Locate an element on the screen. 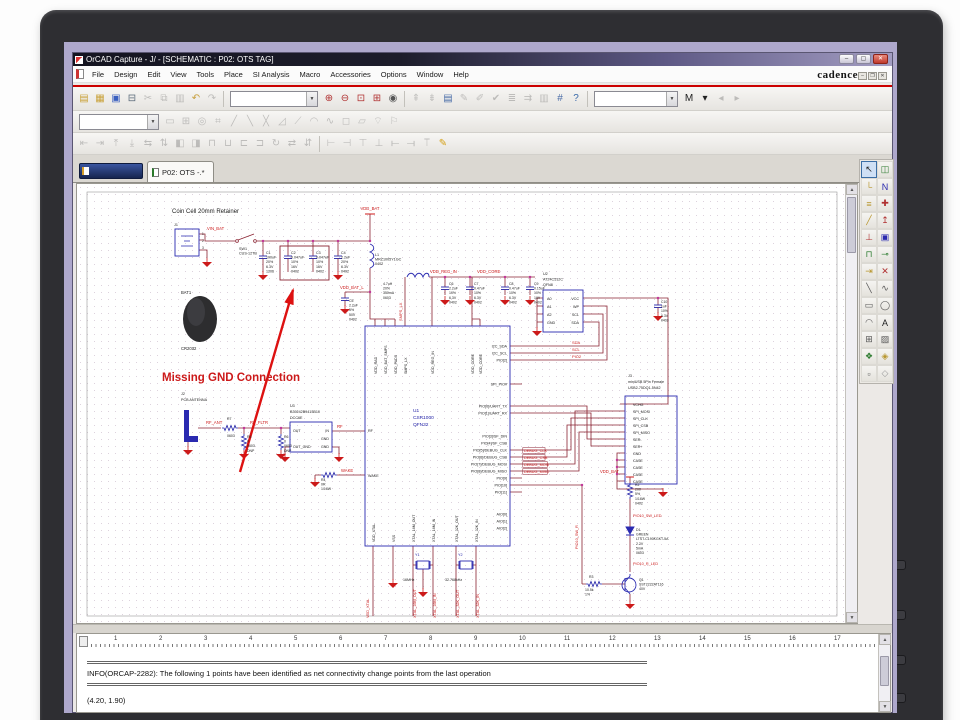  ascend-hierarchy-icon: ⇞ is located at coordinates (416, 98).